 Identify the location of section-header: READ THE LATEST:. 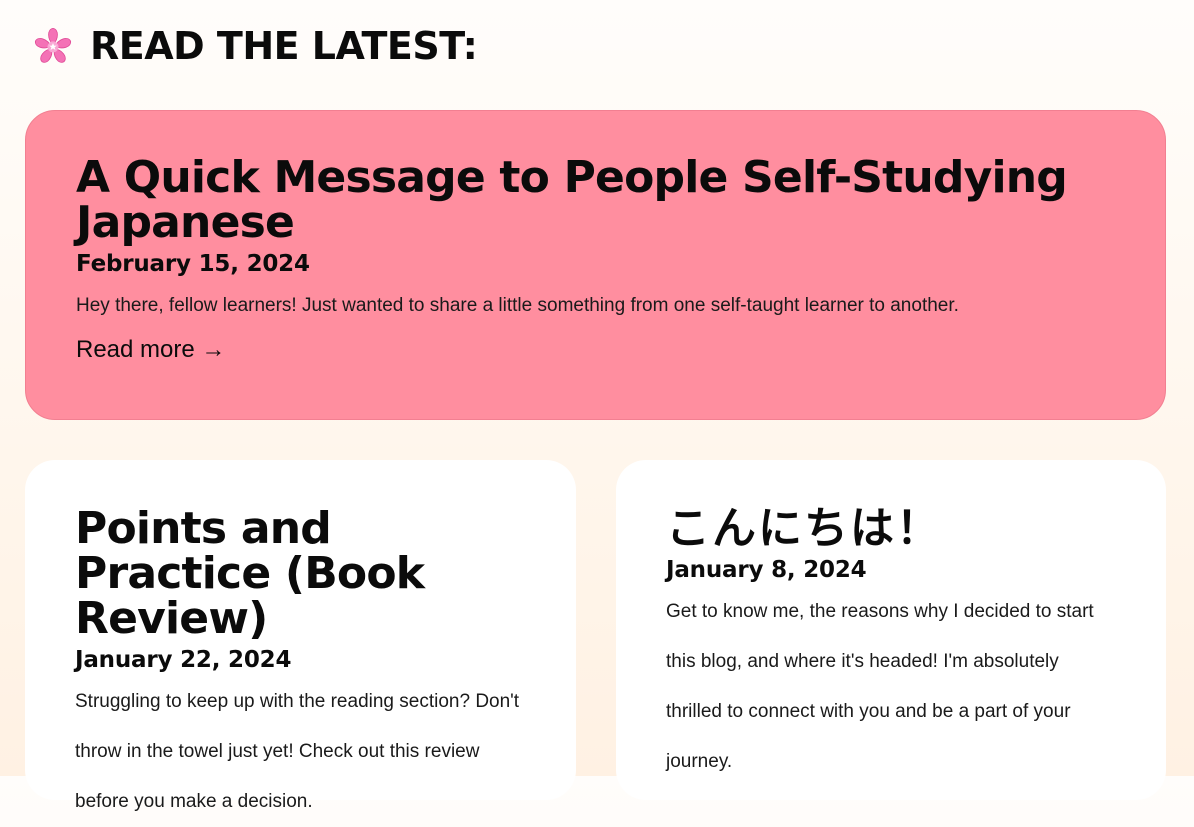
(255, 46).